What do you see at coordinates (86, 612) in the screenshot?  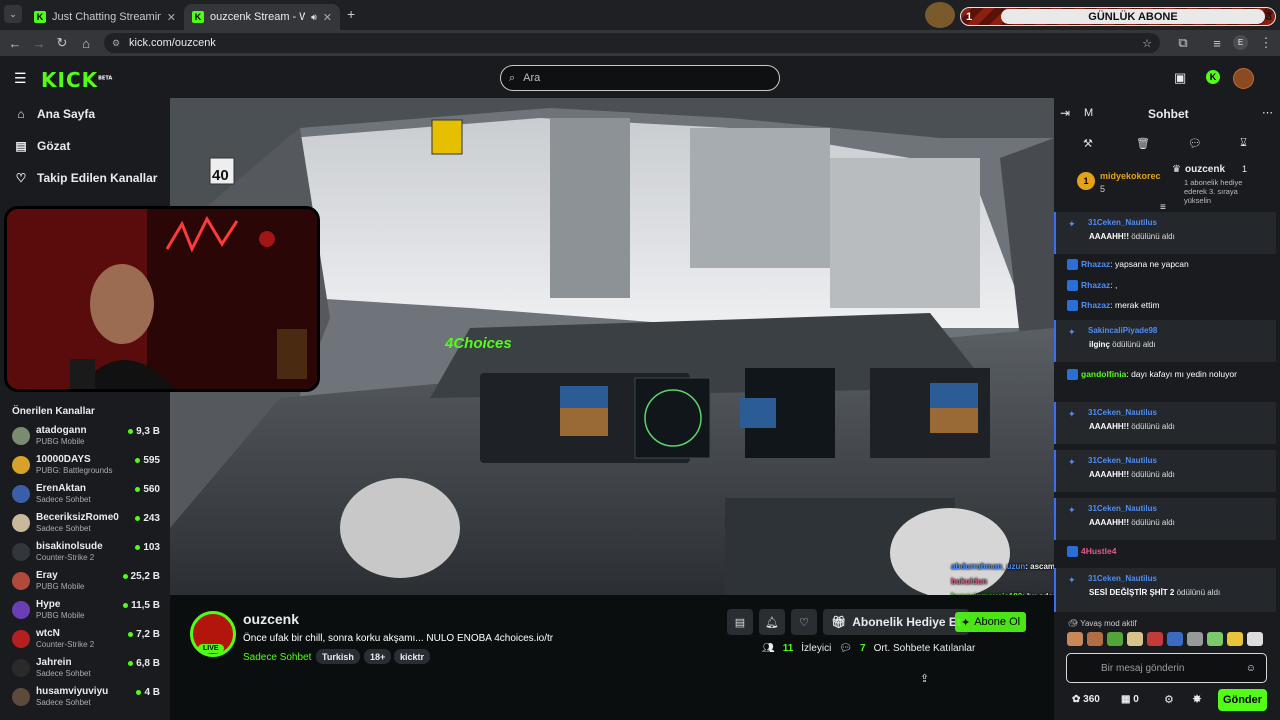 I see `sidebar-channel-Hype: Hype PUBG Mobile 11,5 B` at bounding box center [86, 612].